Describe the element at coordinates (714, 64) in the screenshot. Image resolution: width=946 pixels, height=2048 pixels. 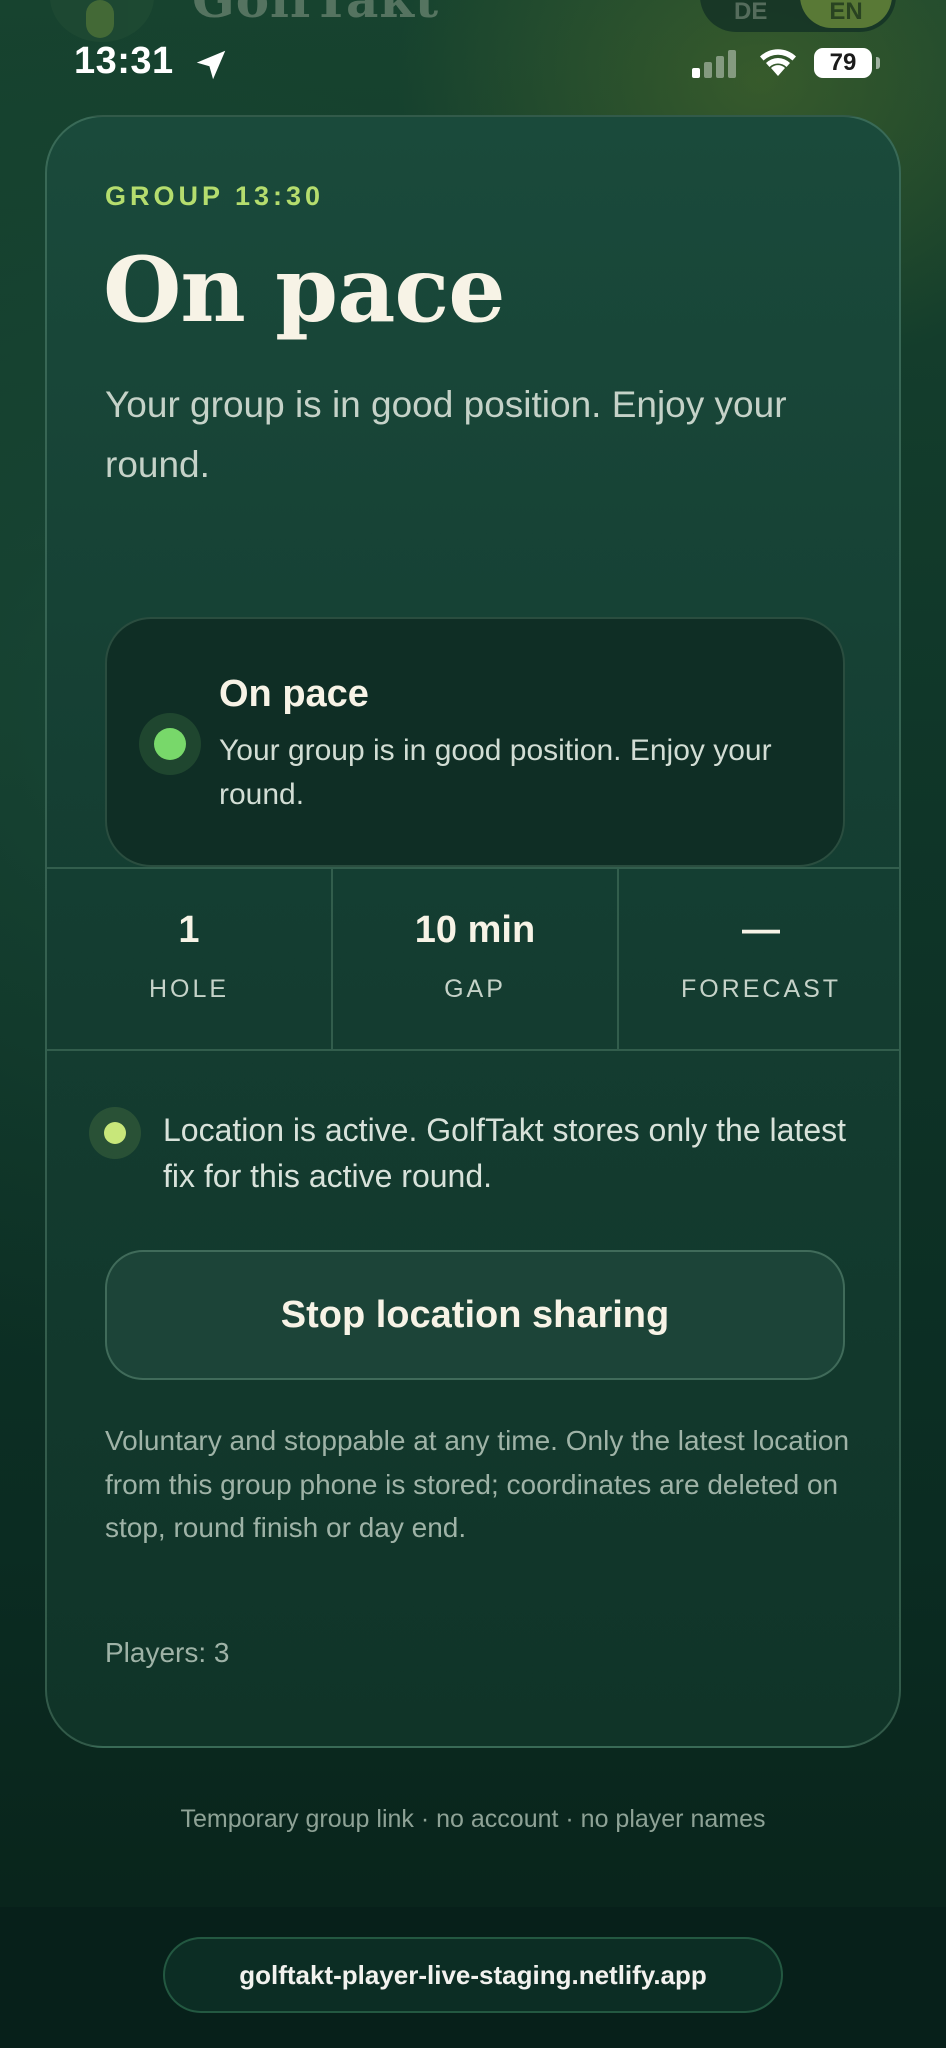
I see `cellular-signal-icon` at that location.